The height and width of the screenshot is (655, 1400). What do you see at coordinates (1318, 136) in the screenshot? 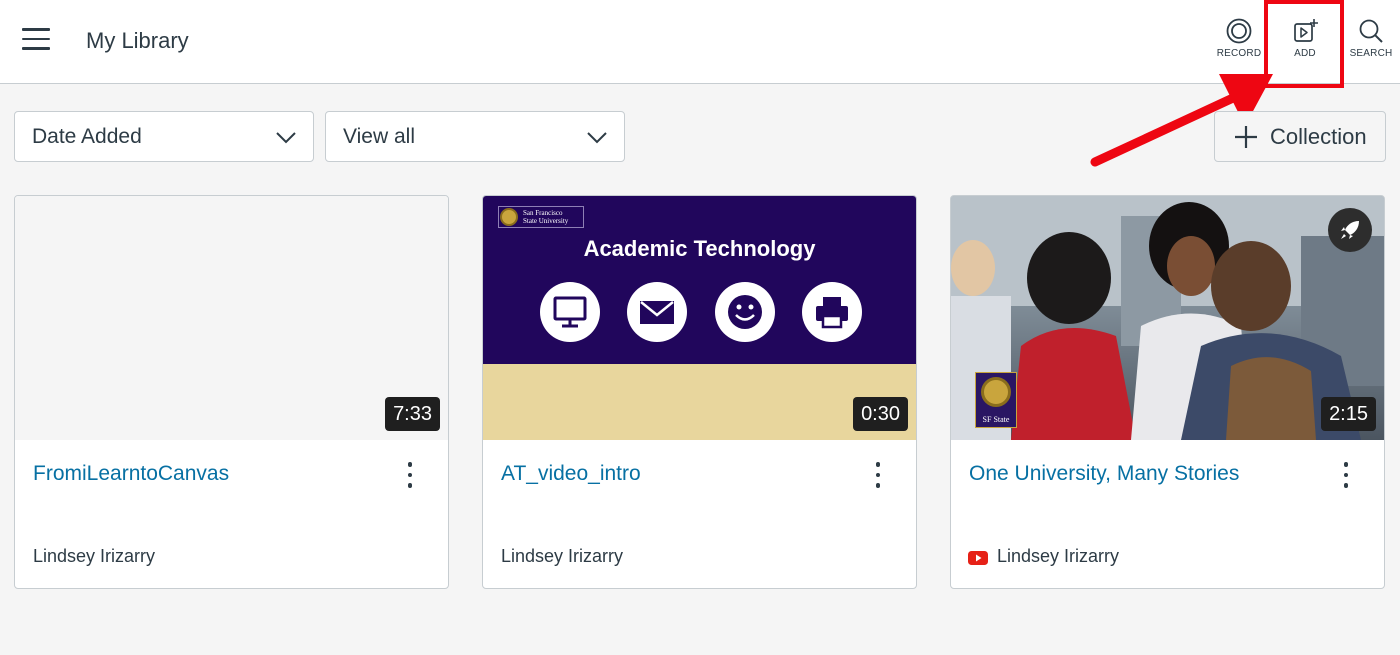
I see `collection-button-label: Collection` at bounding box center [1318, 136].